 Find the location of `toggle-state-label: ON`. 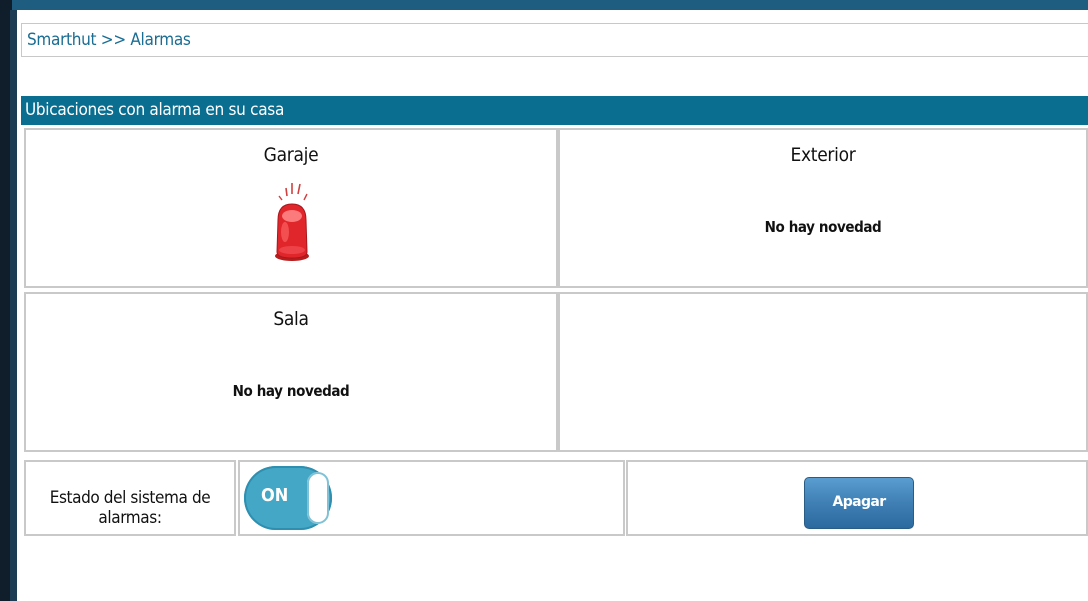

toggle-state-label: ON is located at coordinates (275, 495).